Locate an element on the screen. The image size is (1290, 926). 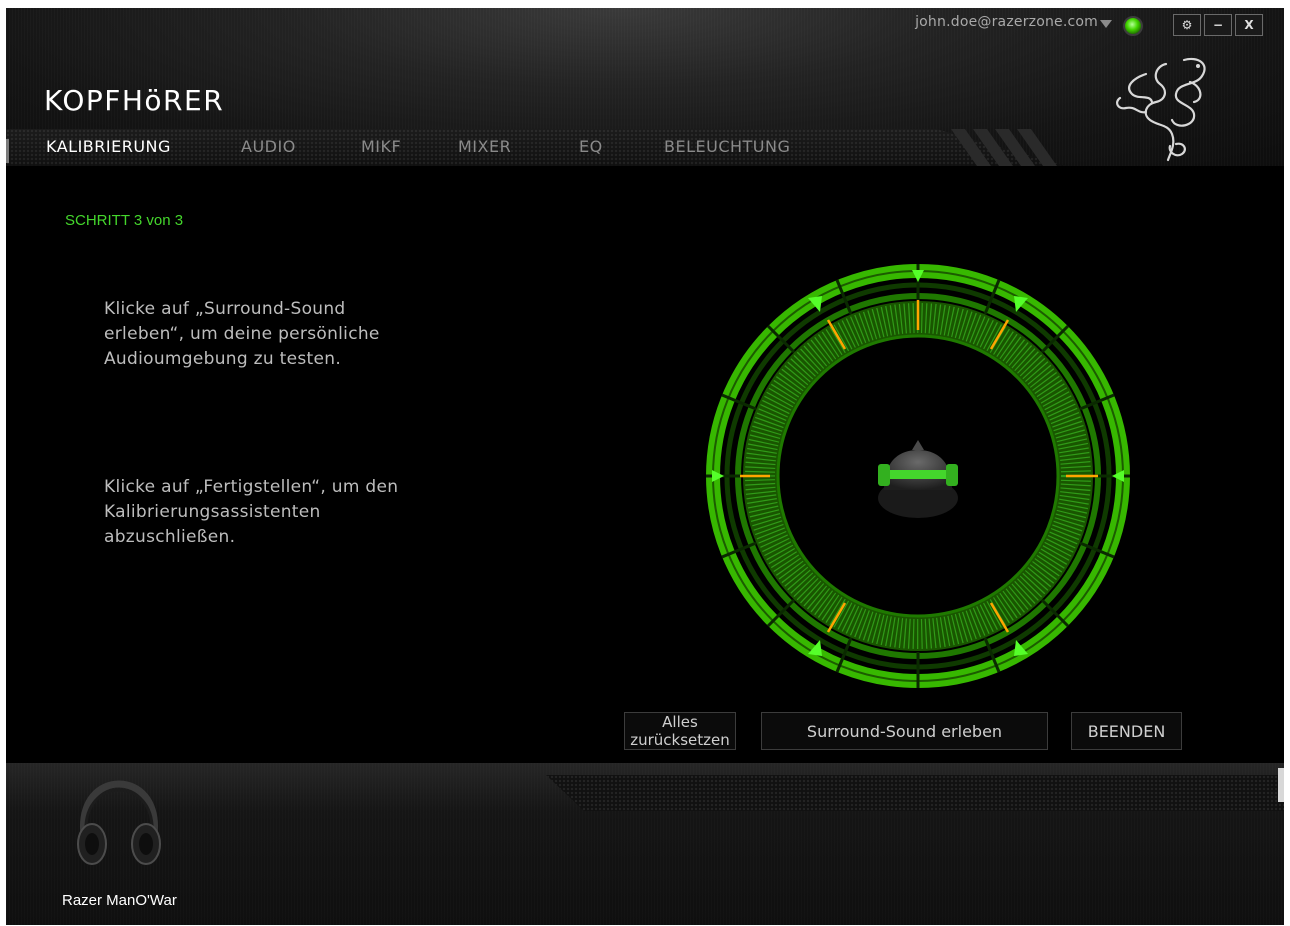
online-status-icon is located at coordinates (1133, 26).